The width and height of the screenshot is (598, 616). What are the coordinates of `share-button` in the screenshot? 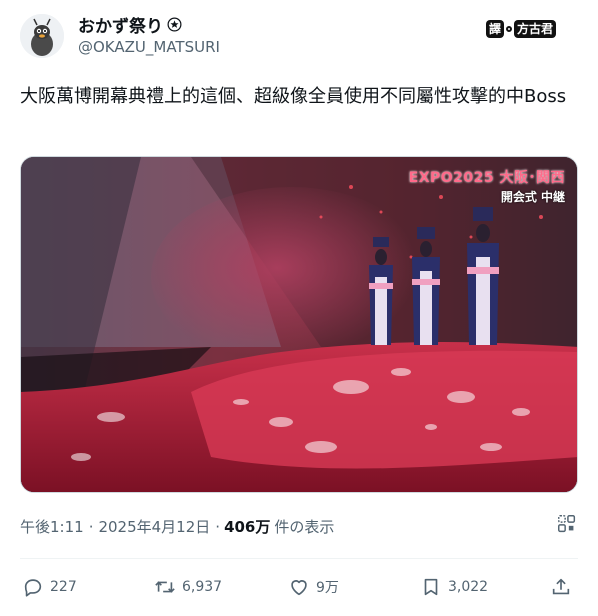 It's located at (561, 587).